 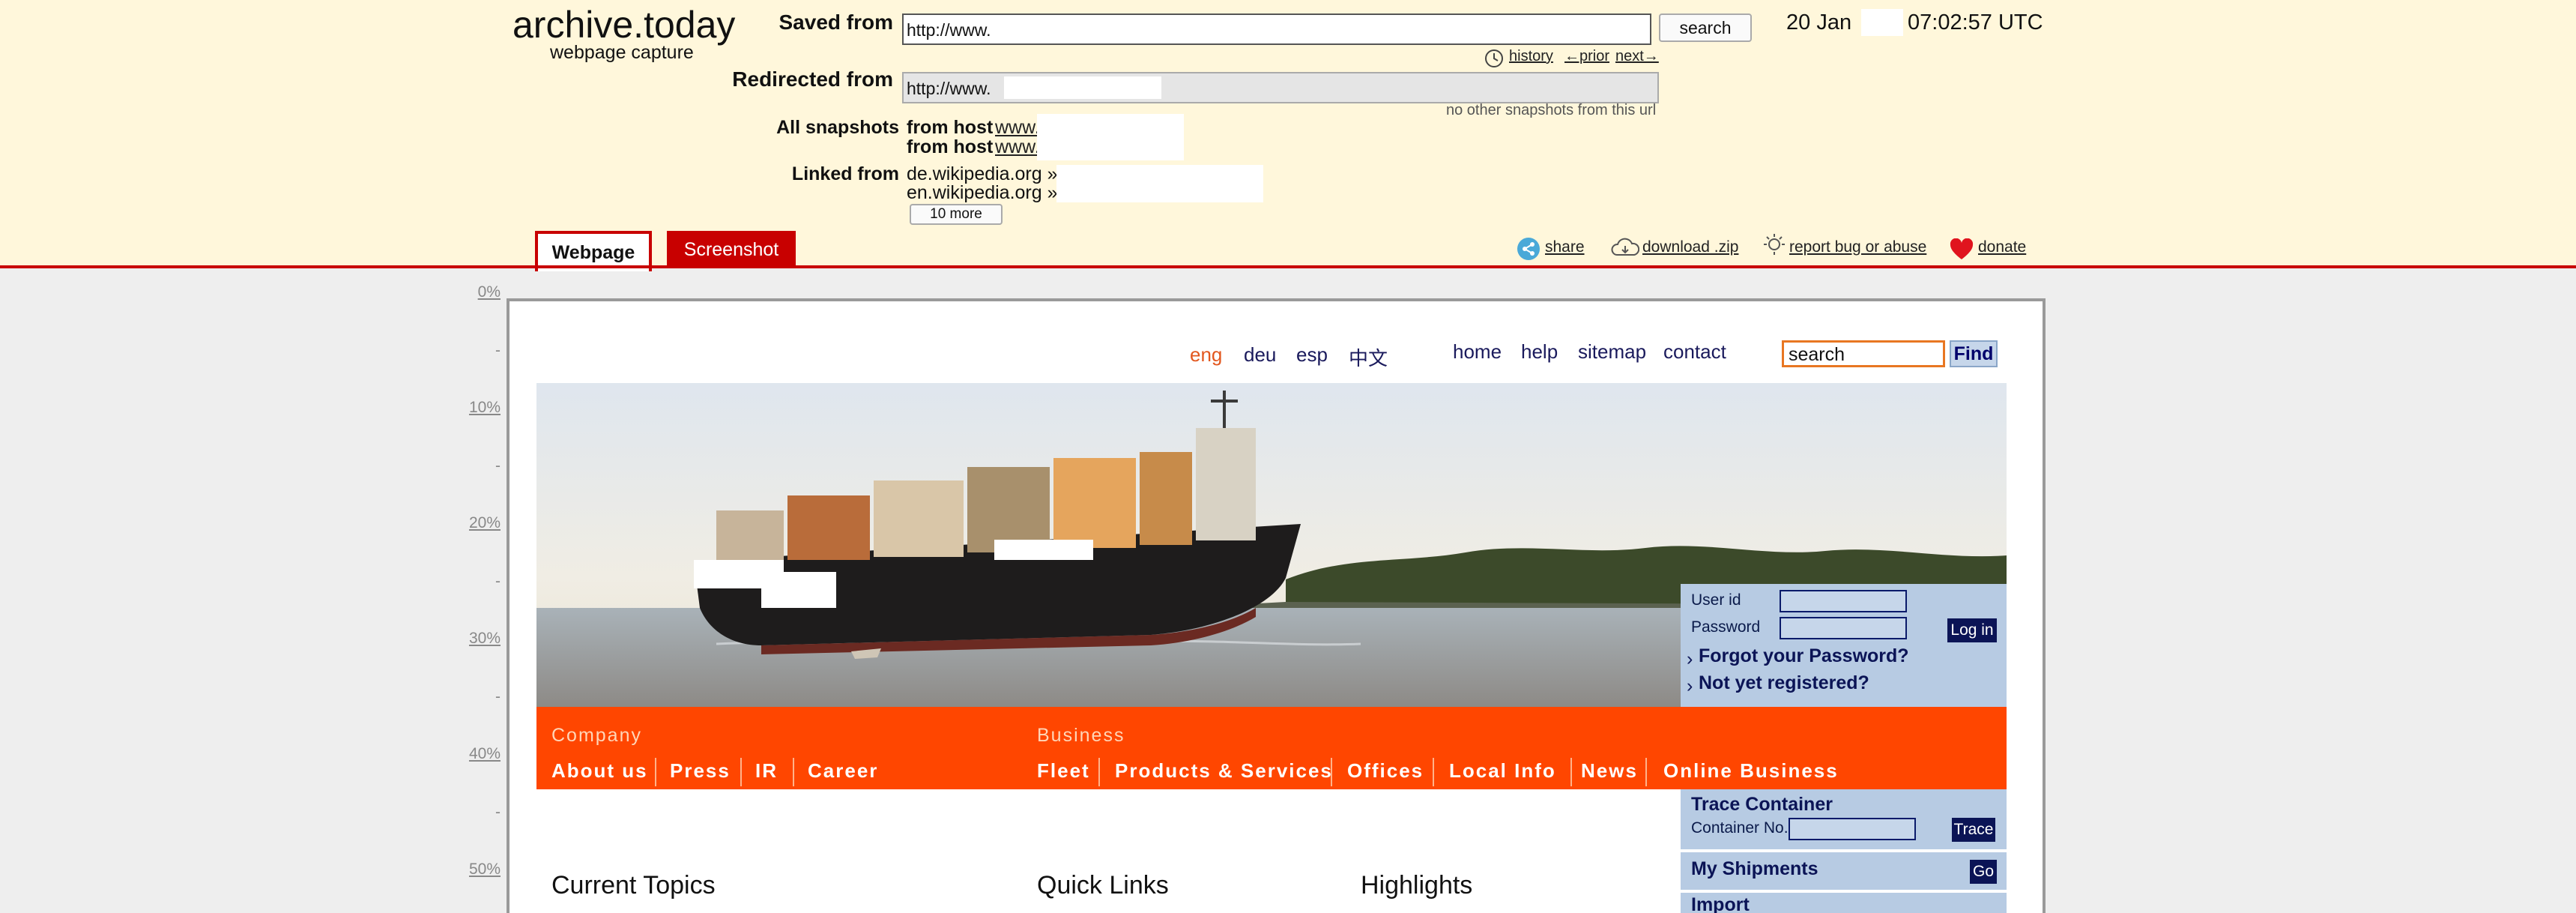 I want to click on nav-fleet: Fleet, so click(x=1063, y=771).